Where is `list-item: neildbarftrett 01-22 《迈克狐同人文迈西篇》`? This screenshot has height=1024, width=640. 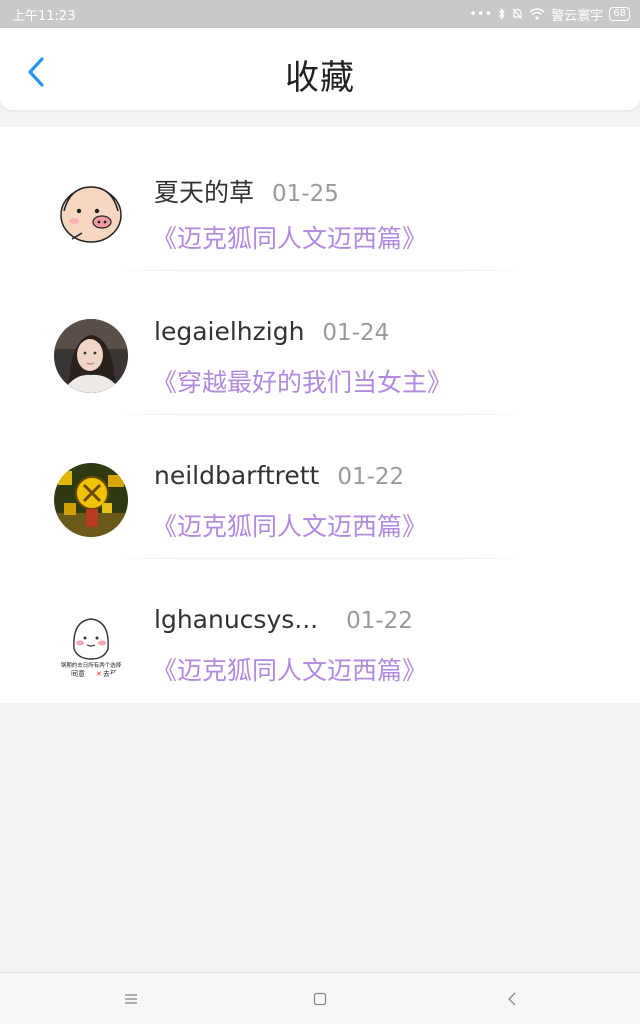 list-item: neildbarftrett 01-22 《迈克狐同人文迈西篇》 is located at coordinates (320, 487).